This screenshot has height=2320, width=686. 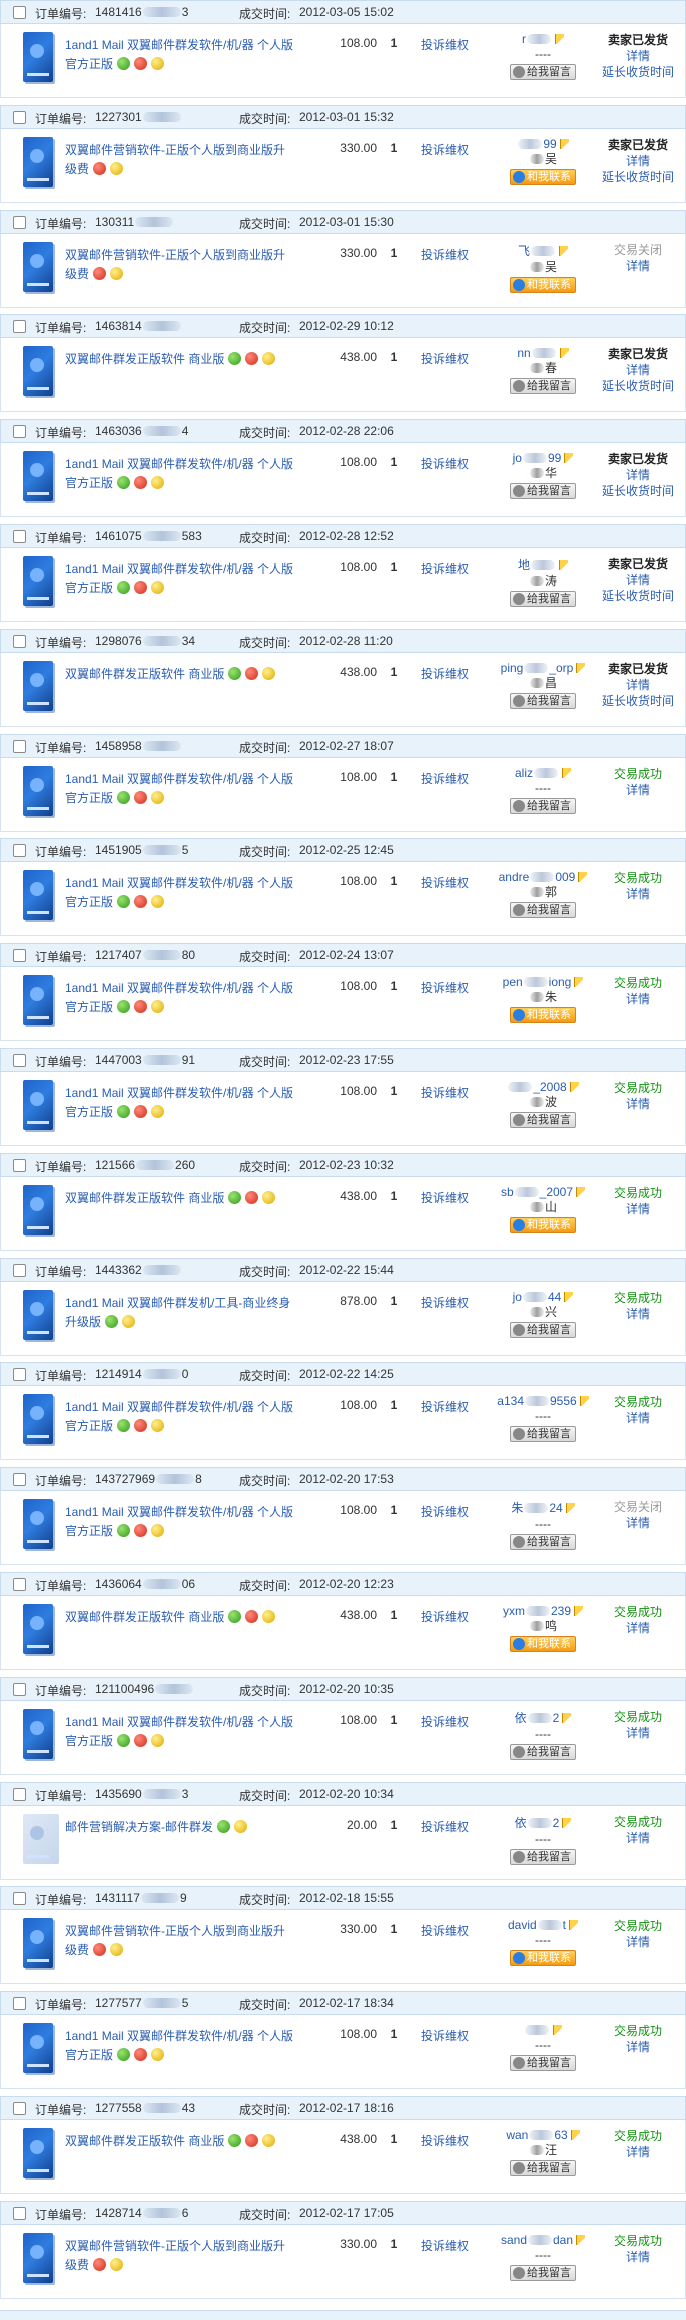 What do you see at coordinates (543, 39) in the screenshot?
I see `buyer-nickname: r` at bounding box center [543, 39].